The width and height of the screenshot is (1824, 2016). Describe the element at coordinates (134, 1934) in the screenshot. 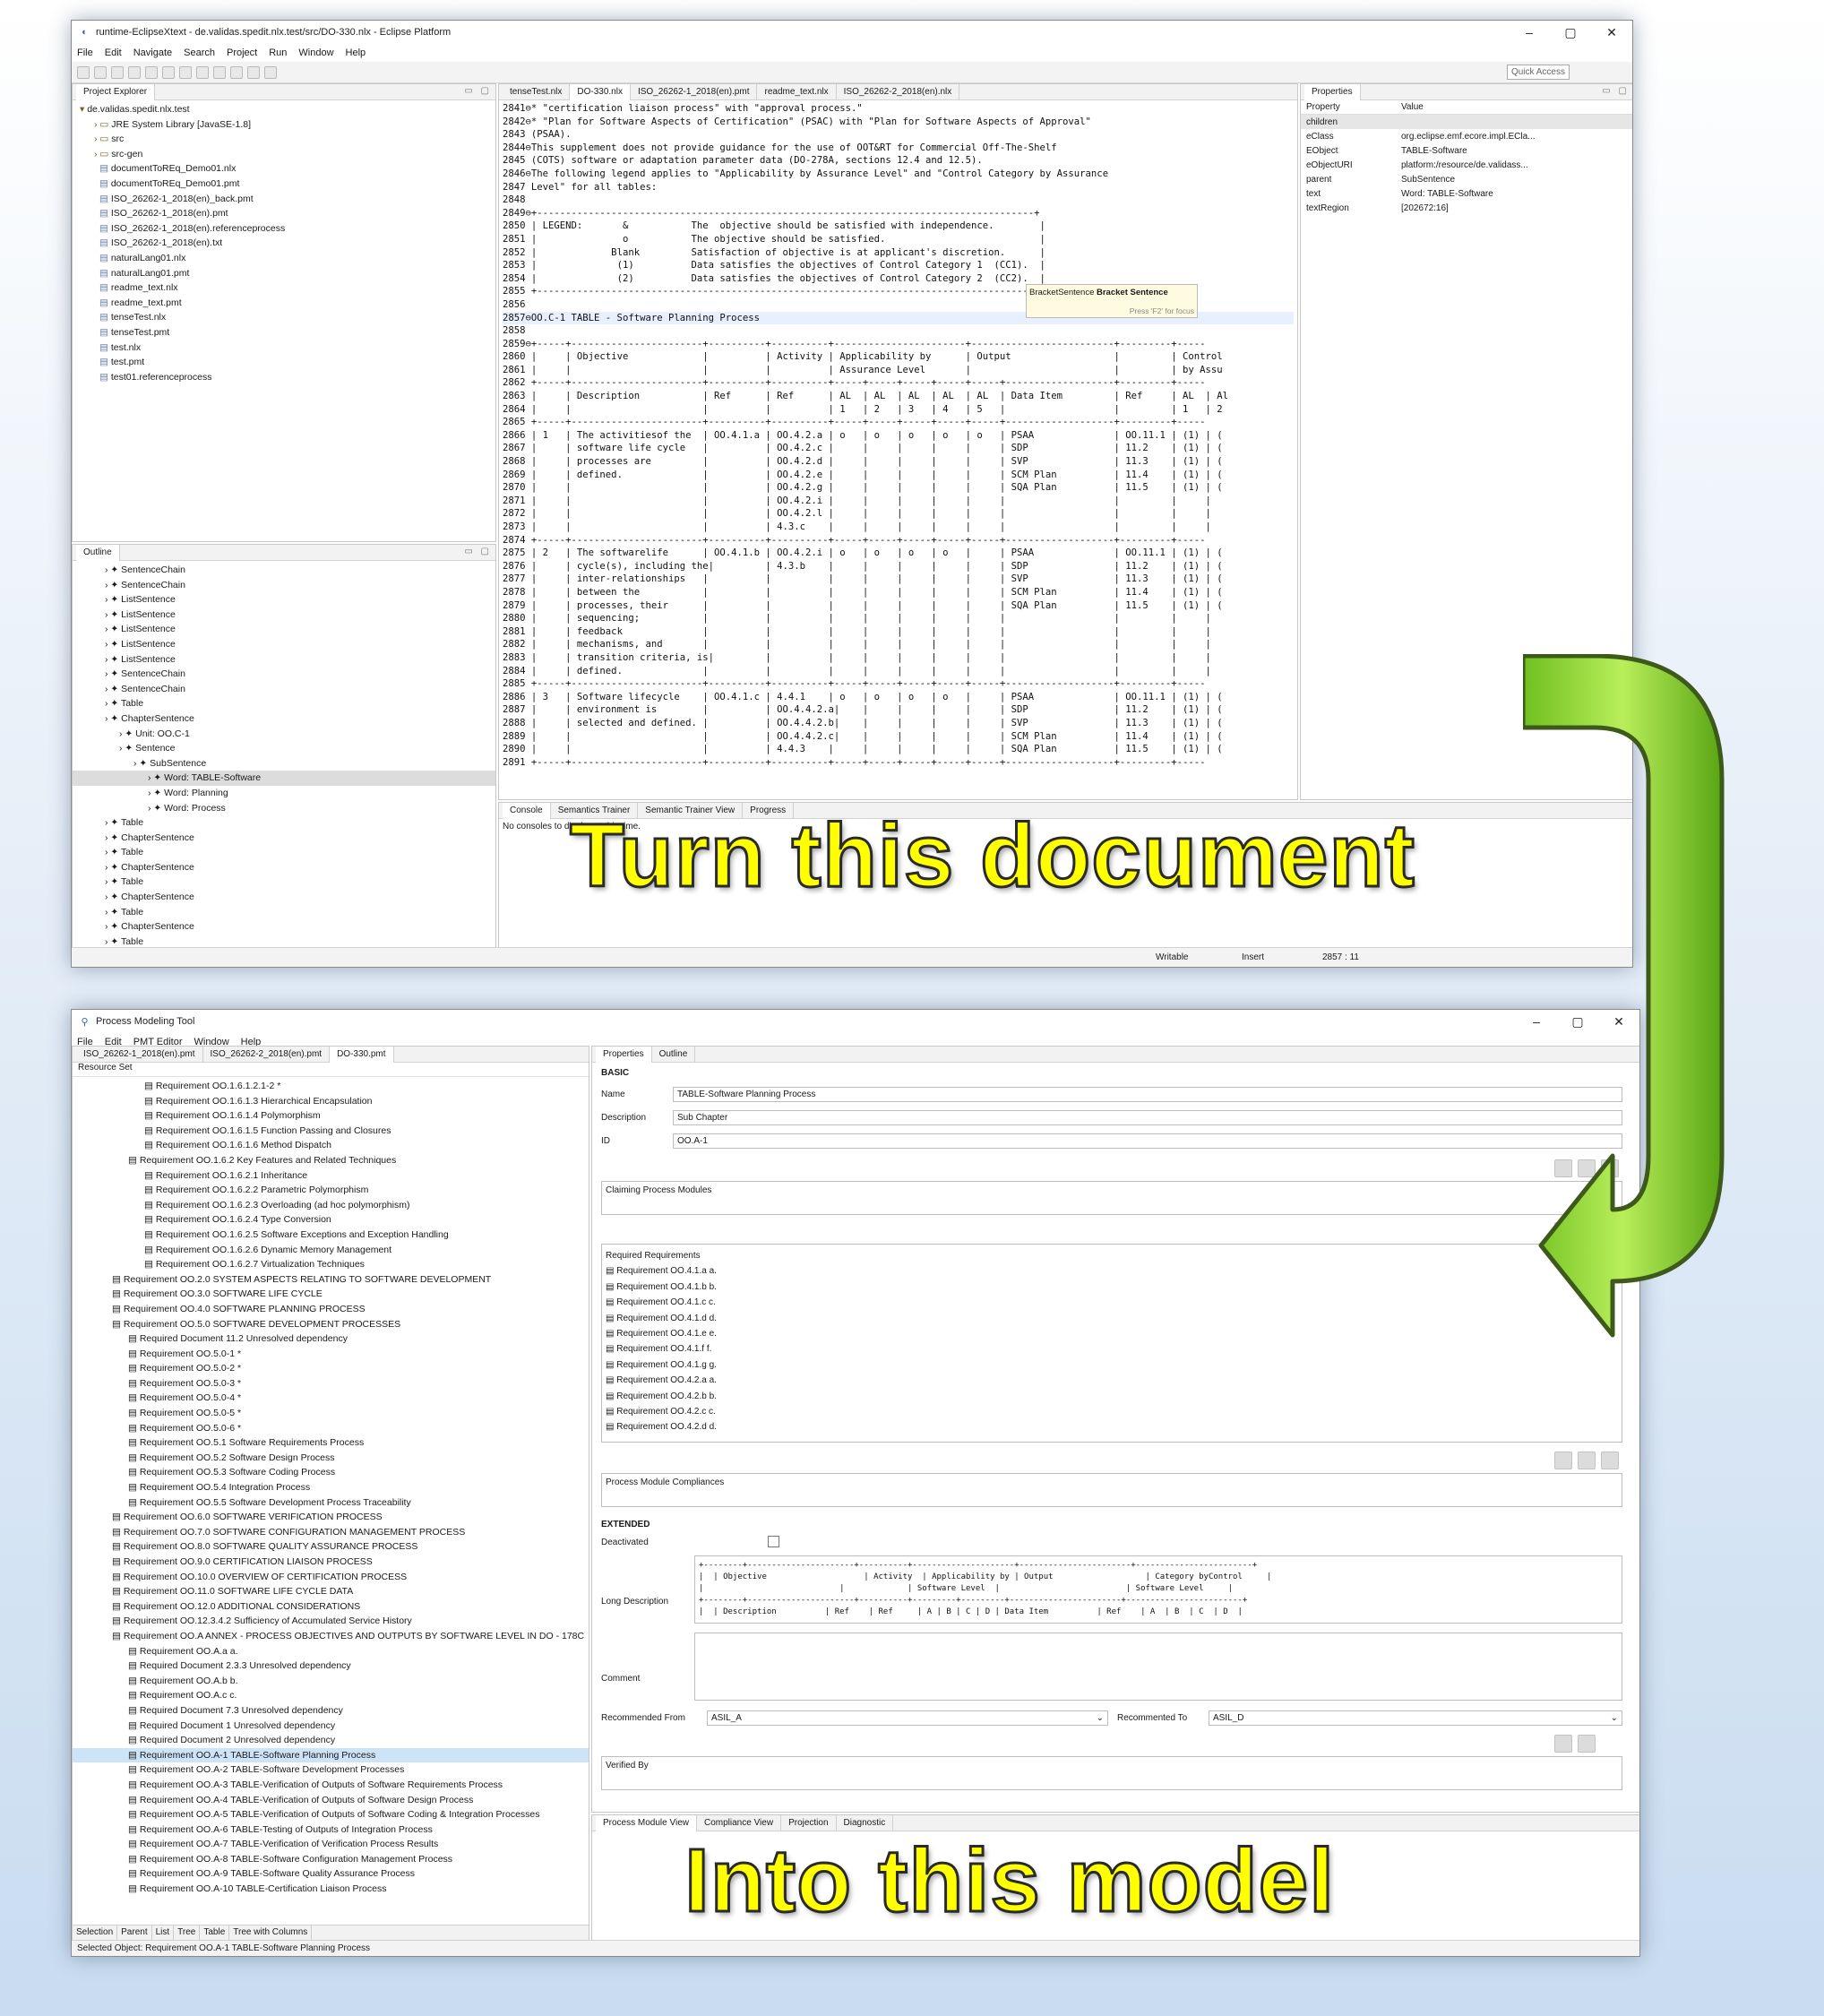

I see `viewer-tab: Parent` at that location.